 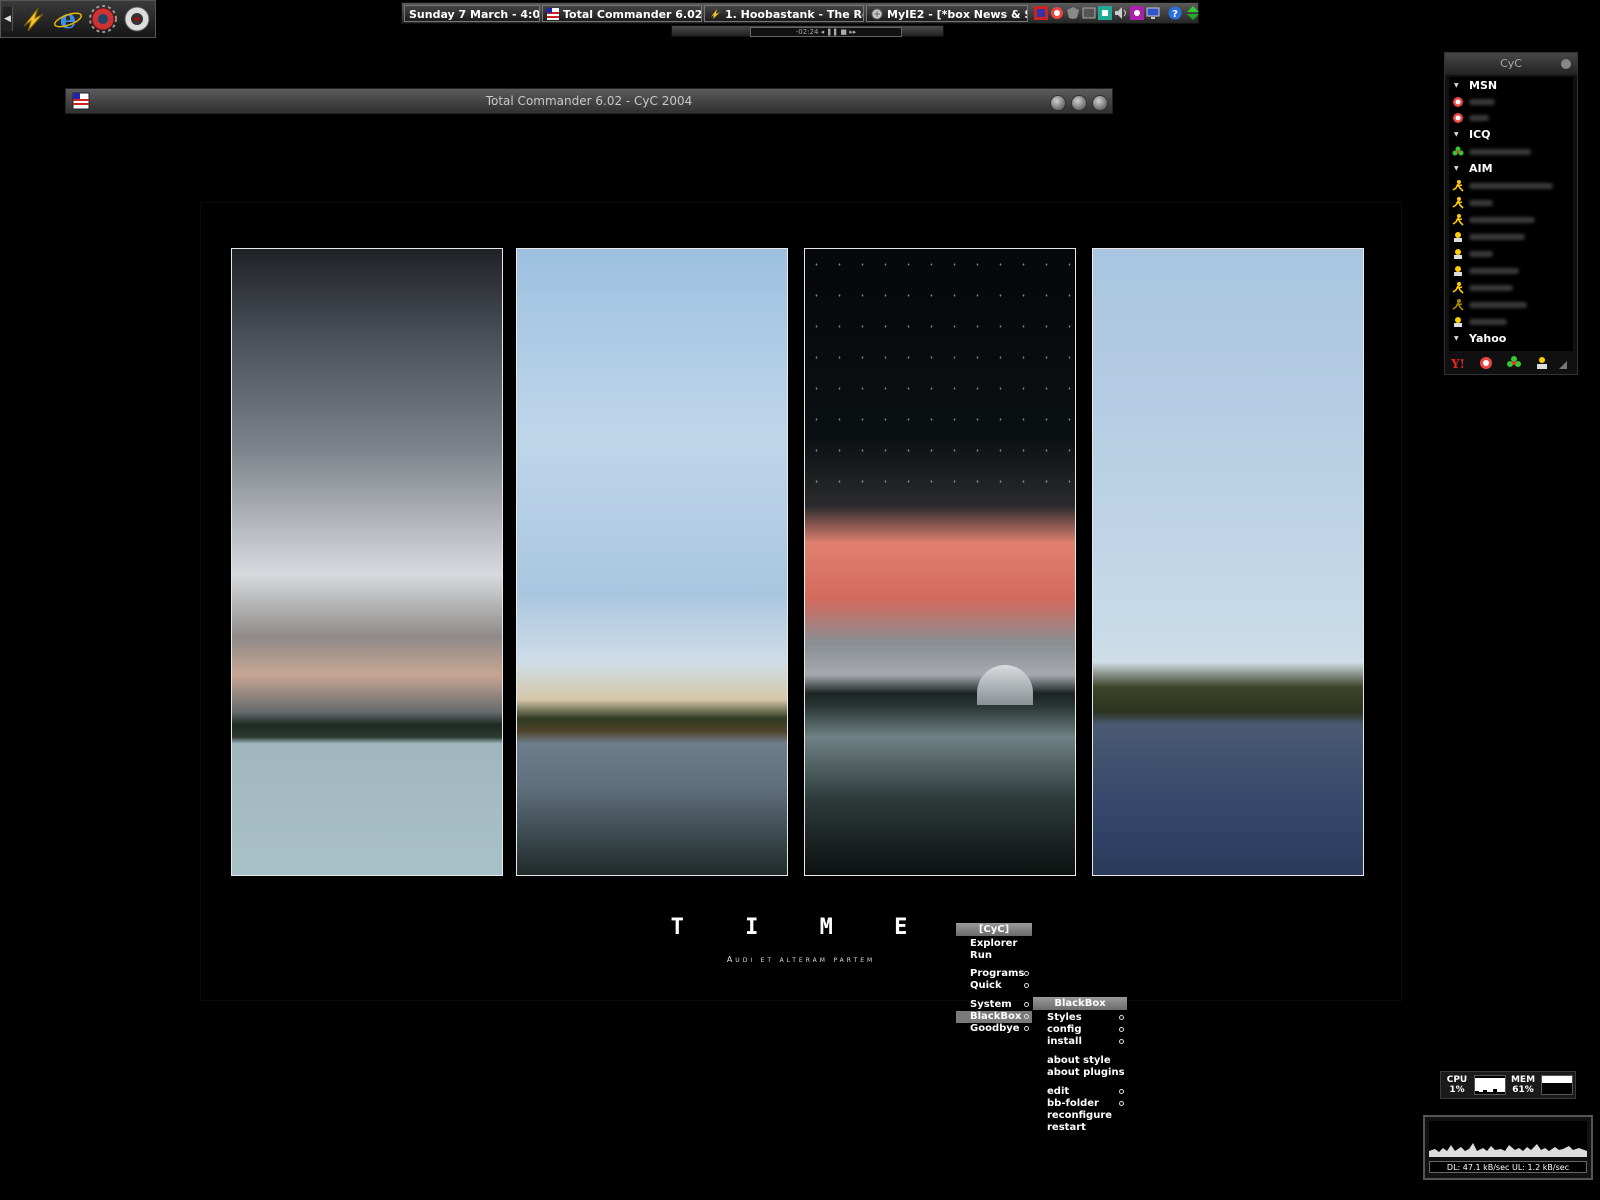 I want to click on menu-item-bb-folder: bb-folder, so click(x=1080, y=1104).